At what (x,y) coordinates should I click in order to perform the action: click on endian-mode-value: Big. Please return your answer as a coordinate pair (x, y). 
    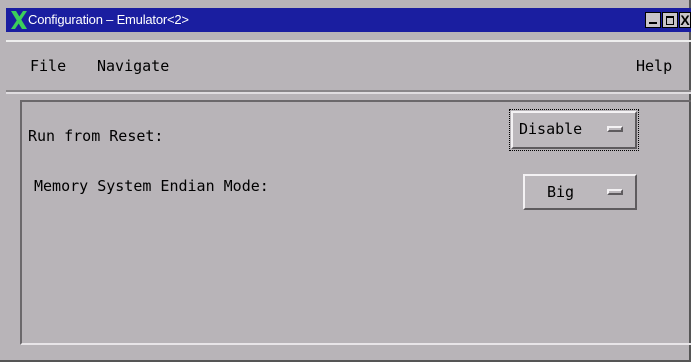
    Looking at the image, I should click on (561, 192).